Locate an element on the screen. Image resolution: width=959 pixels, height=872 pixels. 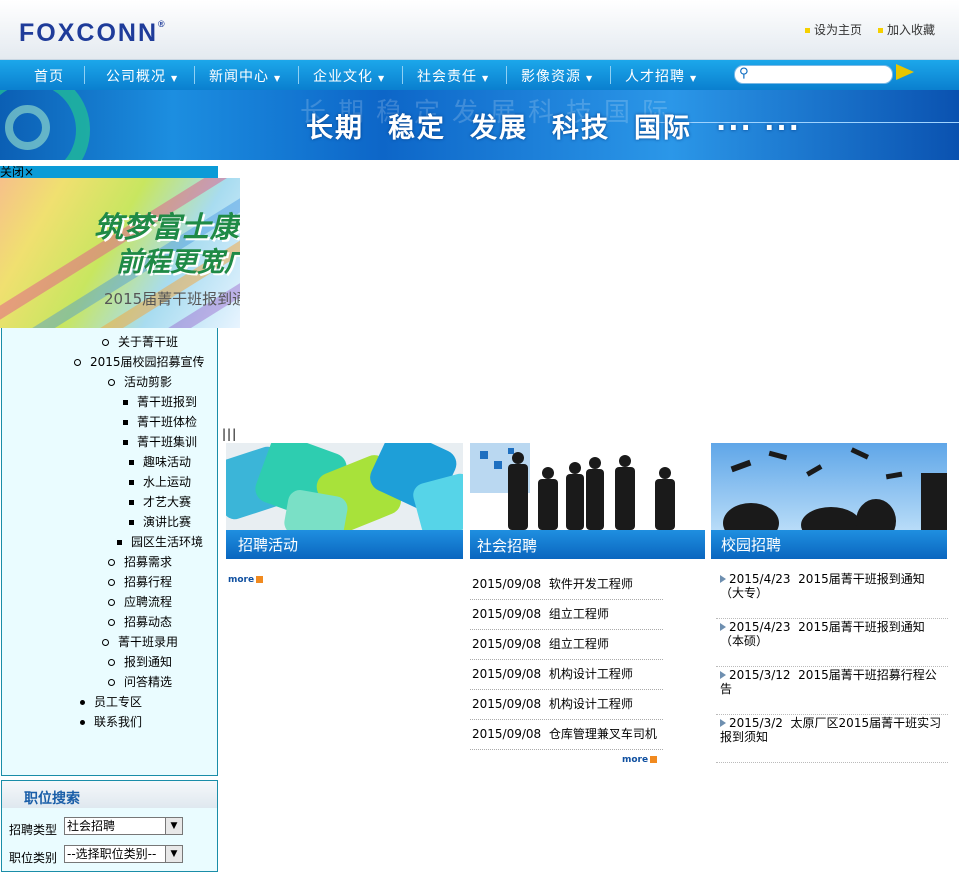
job-search-panel: 职位搜索 招聘类型 社会招聘 ▼ 职位类别 --选择职位类别-- ▼ is located at coordinates (109, 826).